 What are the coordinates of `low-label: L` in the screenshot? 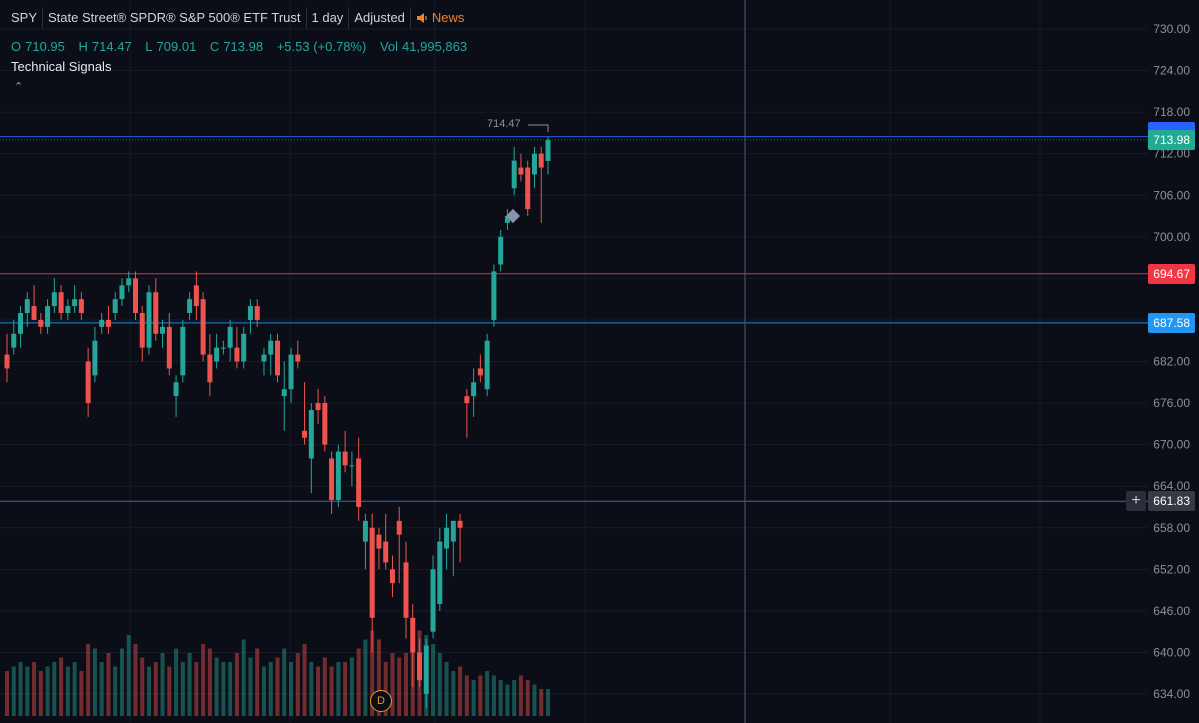 It's located at (149, 46).